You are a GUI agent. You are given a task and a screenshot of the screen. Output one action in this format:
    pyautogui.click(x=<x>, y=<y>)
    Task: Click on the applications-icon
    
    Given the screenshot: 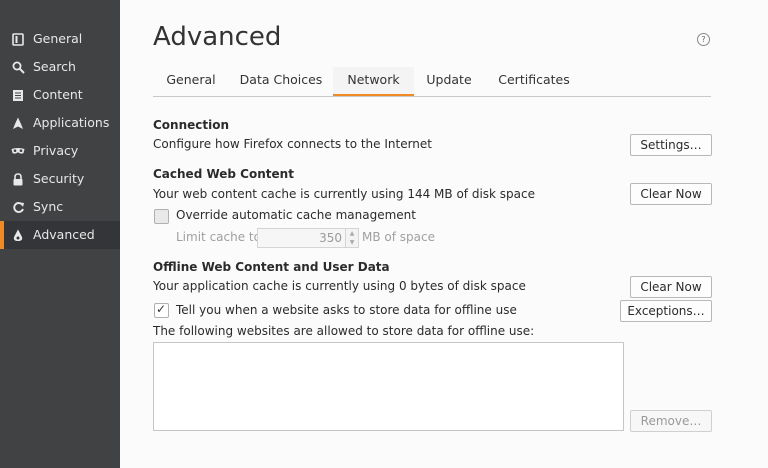 What is the action you would take?
    pyautogui.click(x=18, y=123)
    